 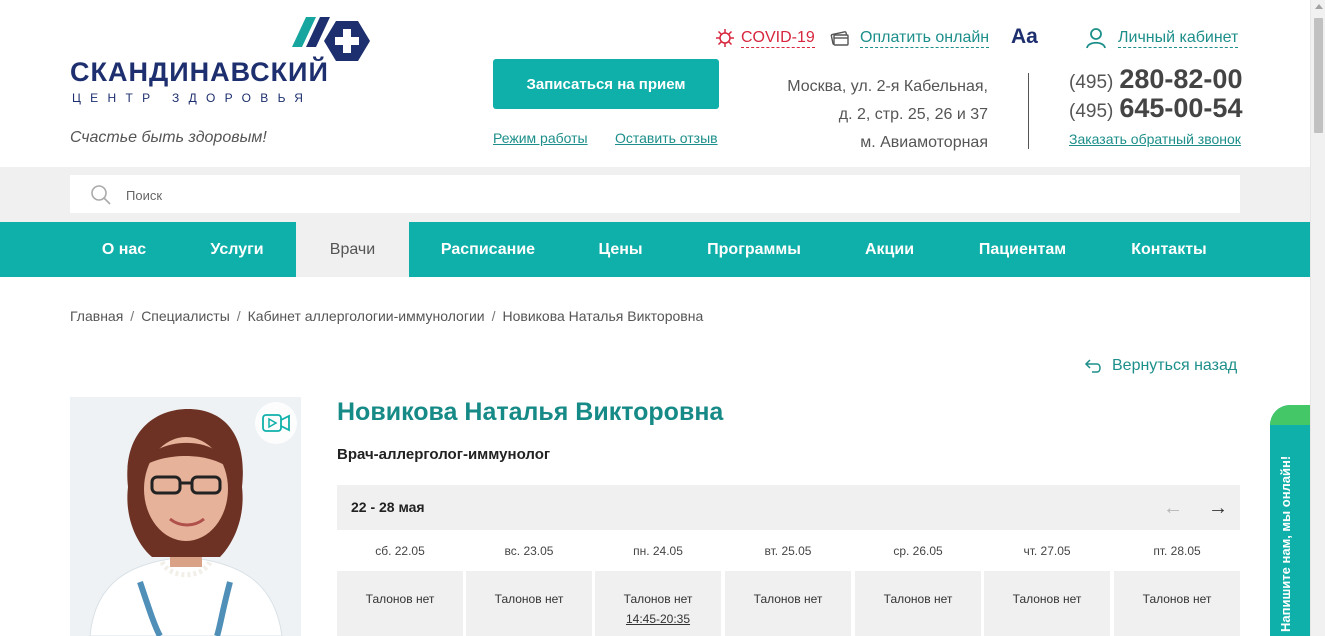 What do you see at coordinates (924, 142) in the screenshot?
I see `metro-station: м. Авиамоторная` at bounding box center [924, 142].